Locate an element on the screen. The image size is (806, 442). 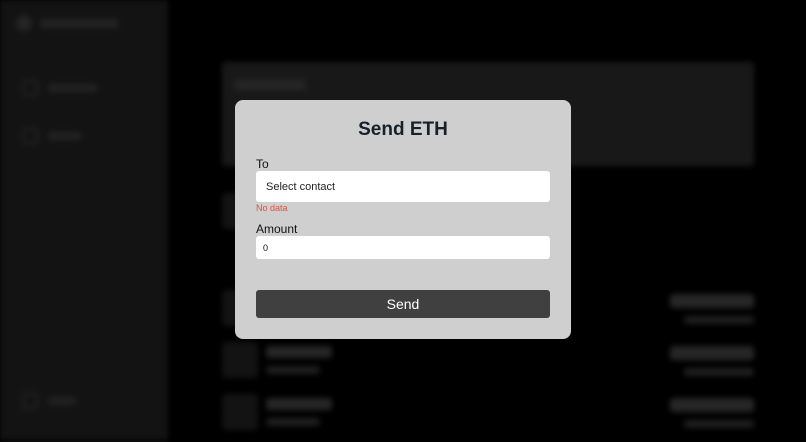
amount-label: Amount is located at coordinates (277, 229).